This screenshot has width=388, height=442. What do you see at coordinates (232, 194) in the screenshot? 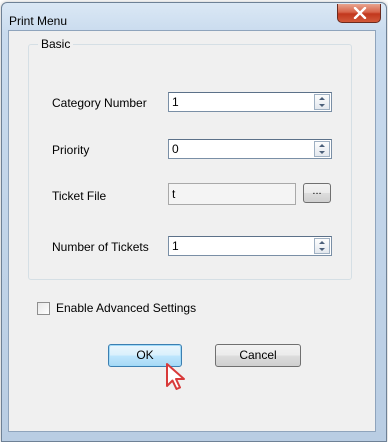
I see `ticket-file-field: t` at bounding box center [232, 194].